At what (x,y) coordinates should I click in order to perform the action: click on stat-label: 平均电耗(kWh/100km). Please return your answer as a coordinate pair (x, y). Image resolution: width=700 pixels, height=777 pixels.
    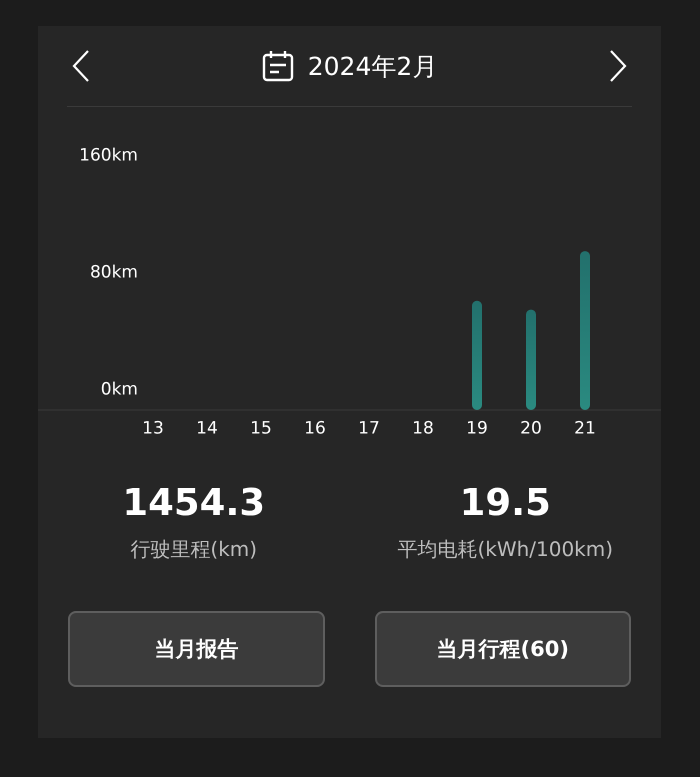
    Looking at the image, I should click on (505, 549).